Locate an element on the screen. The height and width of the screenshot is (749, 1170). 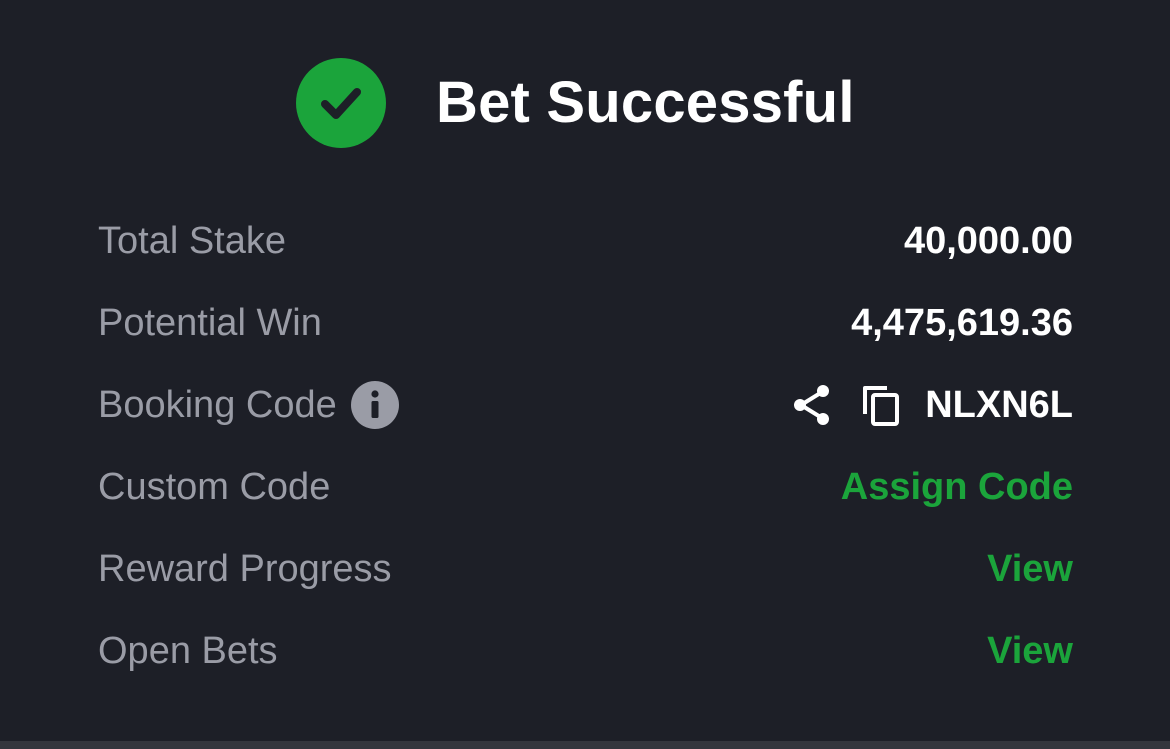
open-bets-label: Open Bets is located at coordinates (188, 650).